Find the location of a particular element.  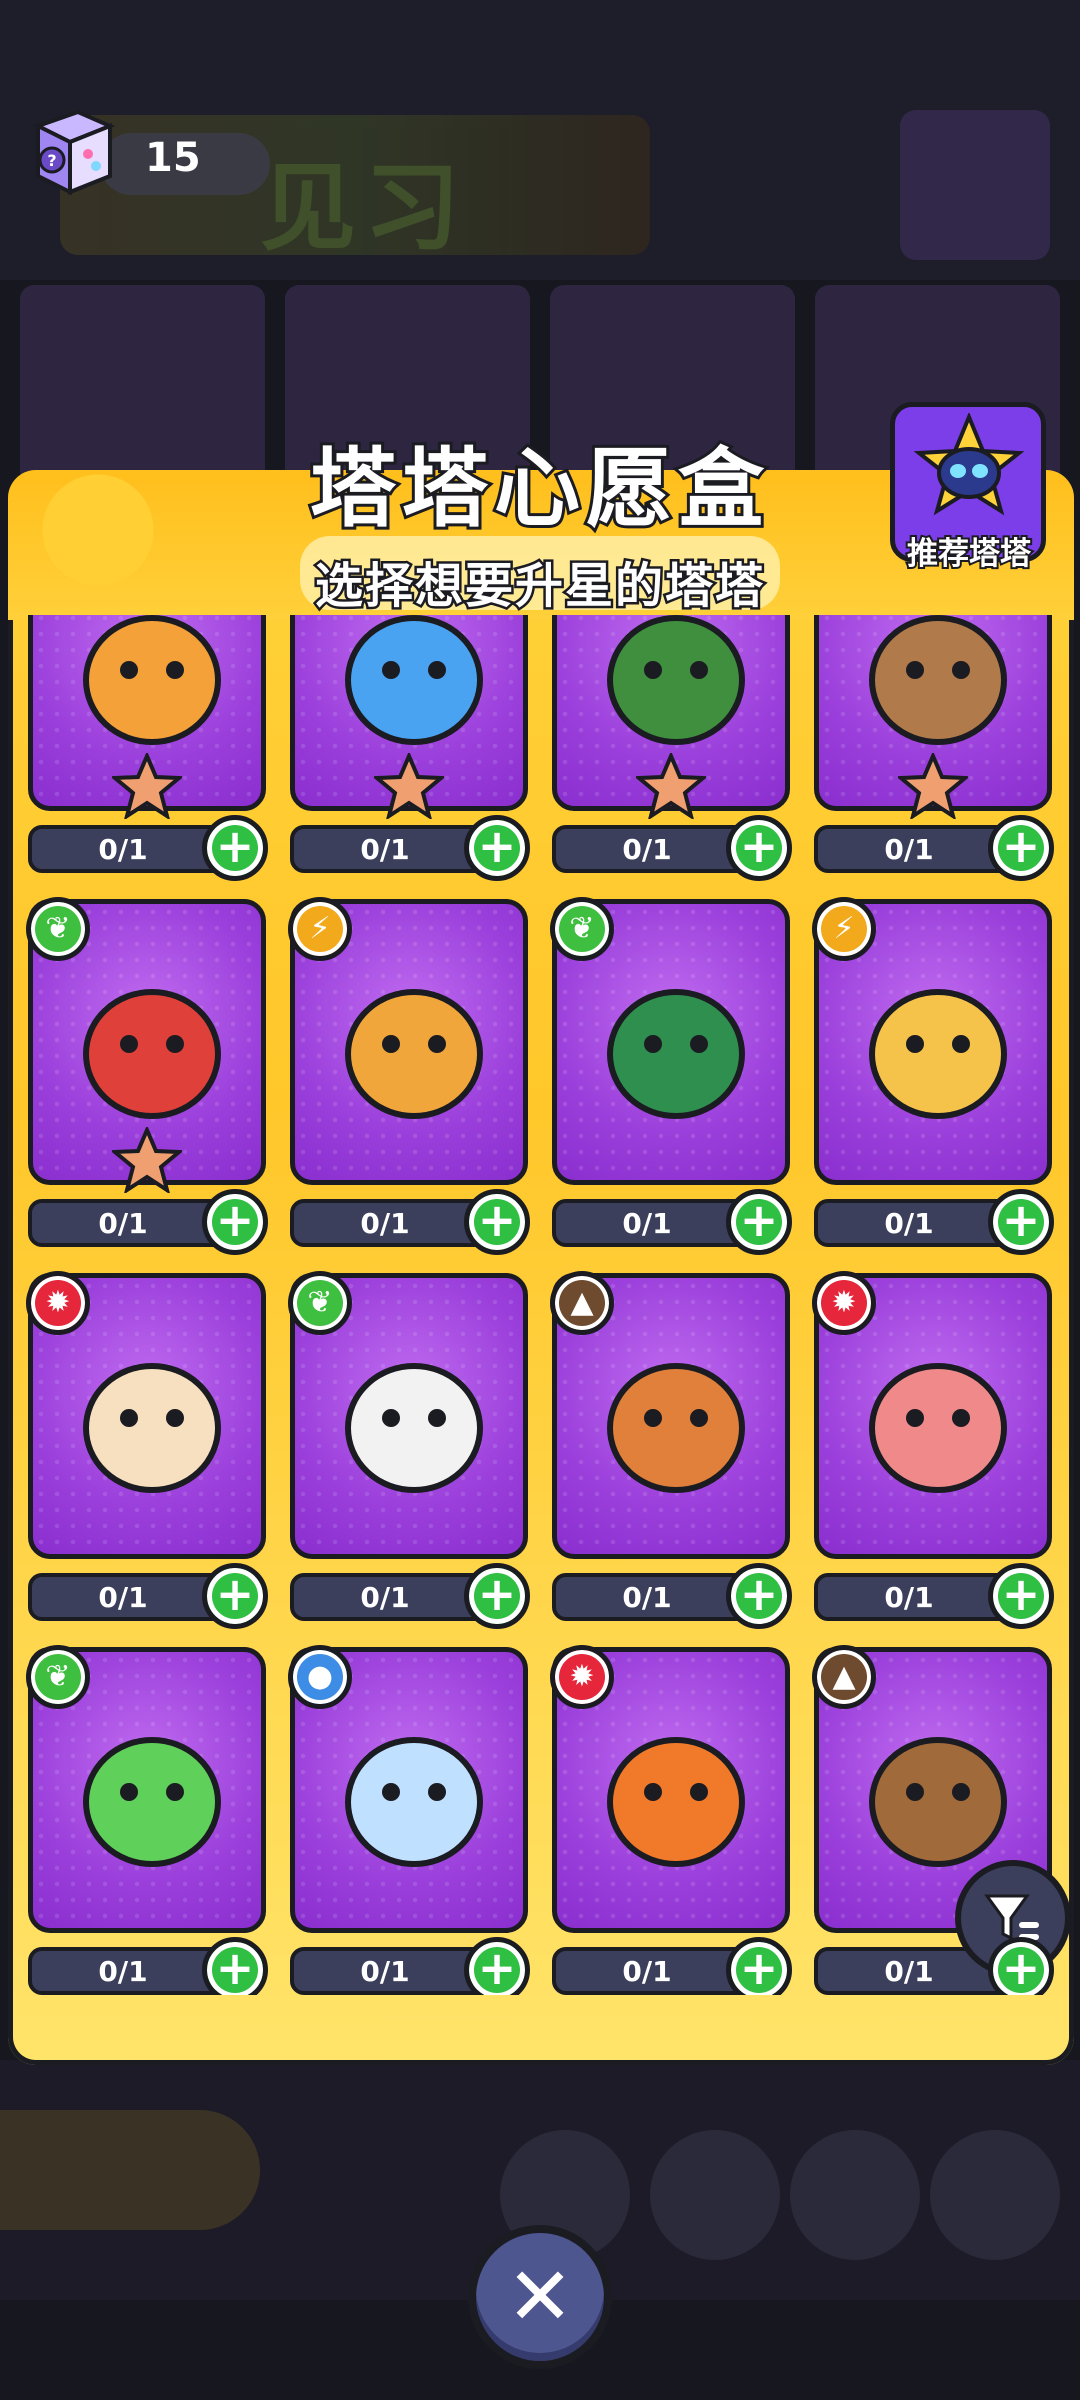

fox-dog-icon is located at coordinates (938, 1054).